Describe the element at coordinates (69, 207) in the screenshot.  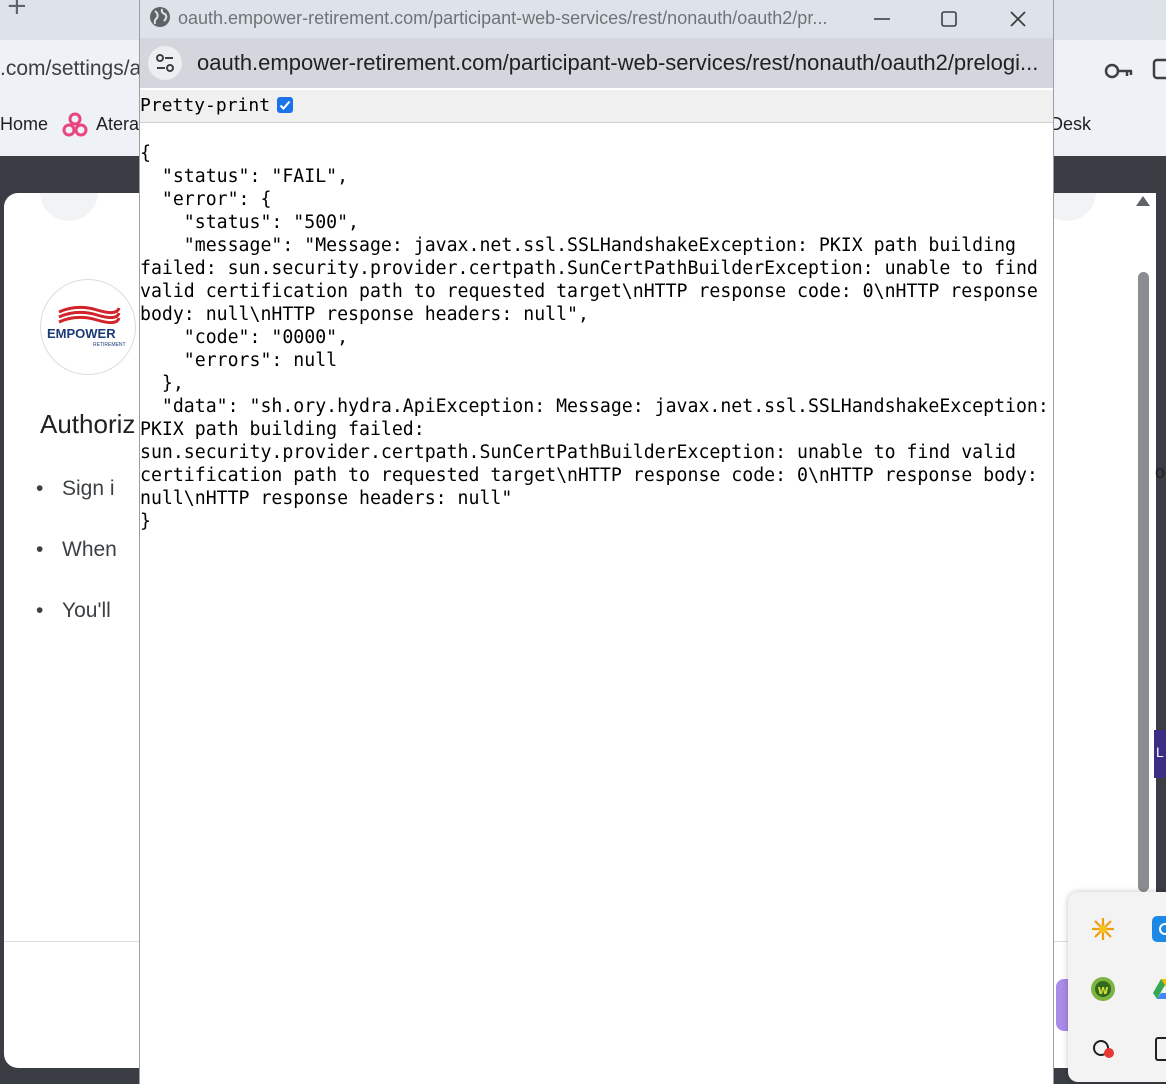
I see `back-button` at that location.